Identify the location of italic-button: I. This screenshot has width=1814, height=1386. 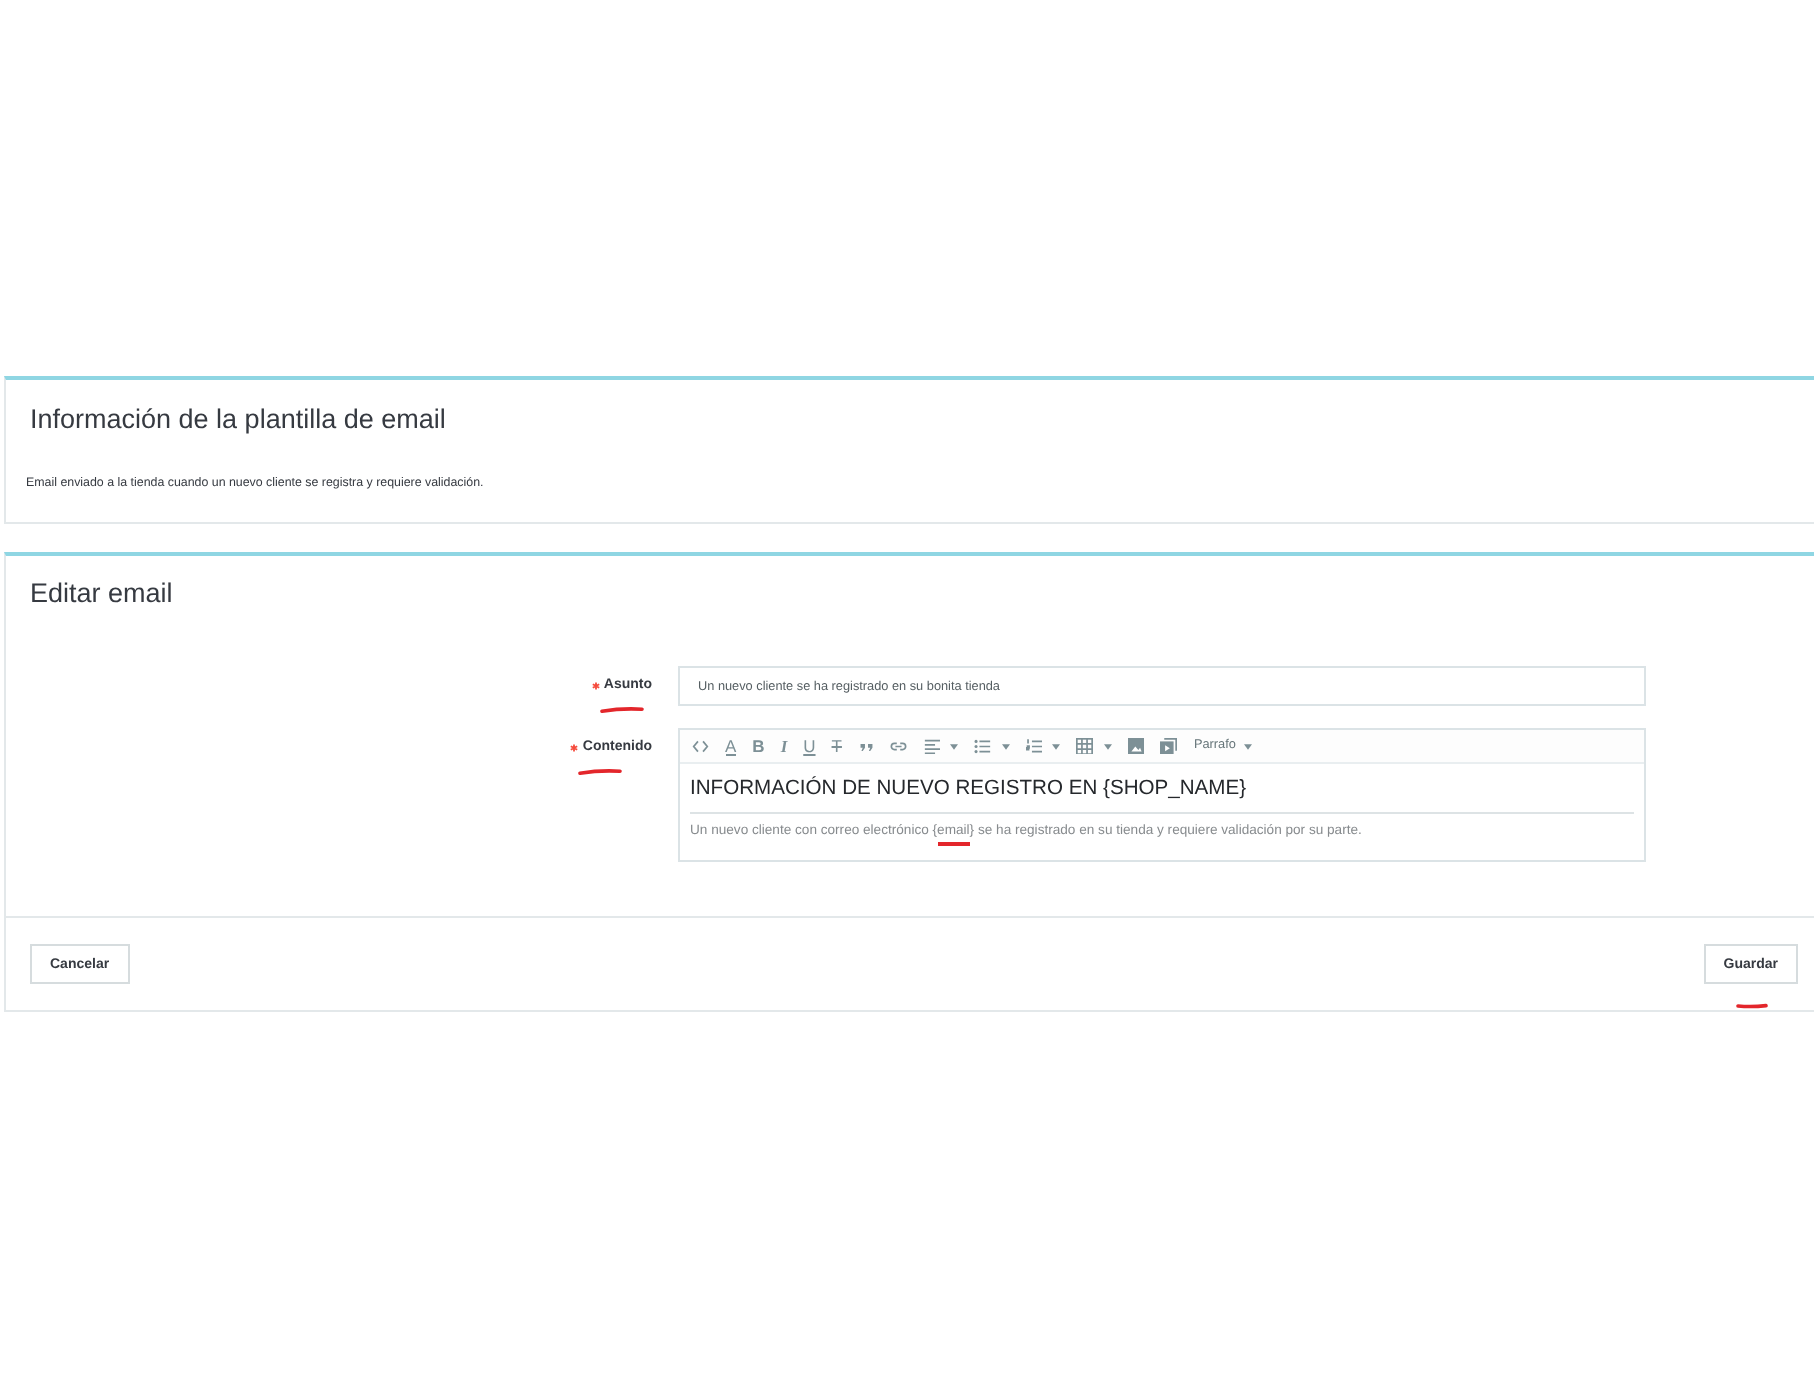
(784, 746).